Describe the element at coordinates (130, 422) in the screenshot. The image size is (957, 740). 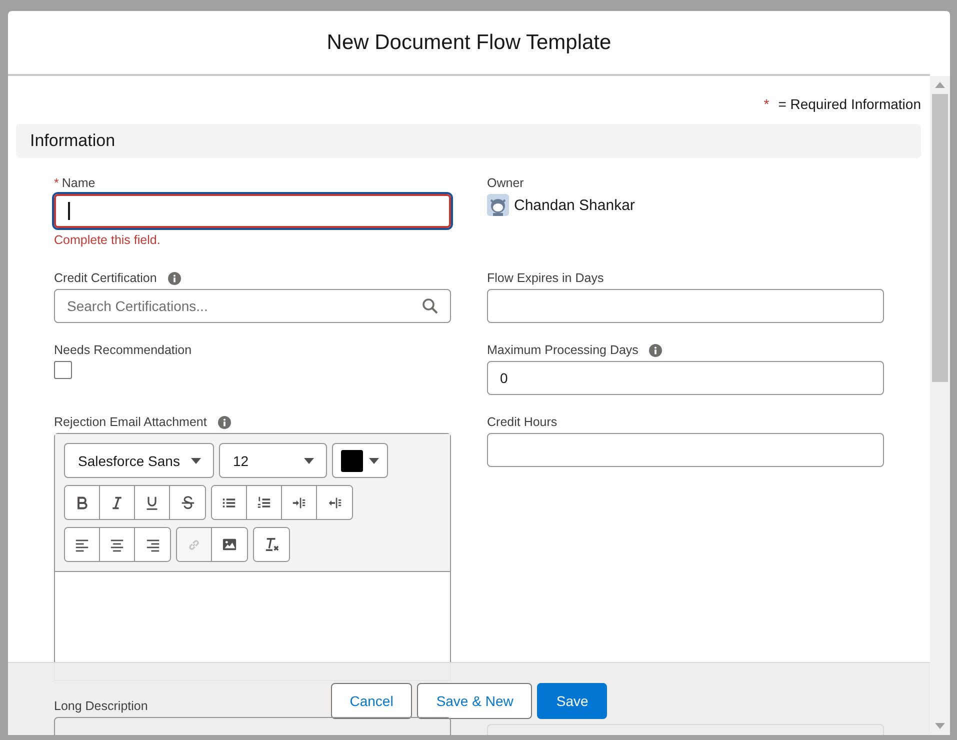
I see `field-label: Rejection Email Attachment` at that location.